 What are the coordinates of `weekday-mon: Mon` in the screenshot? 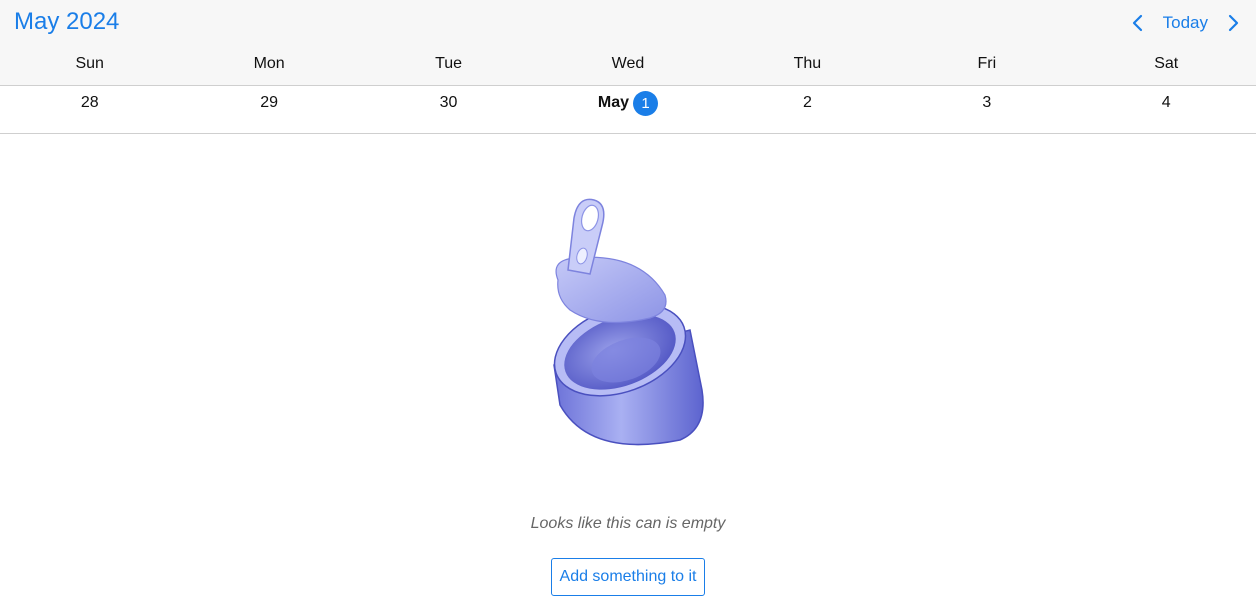 It's located at (269, 63).